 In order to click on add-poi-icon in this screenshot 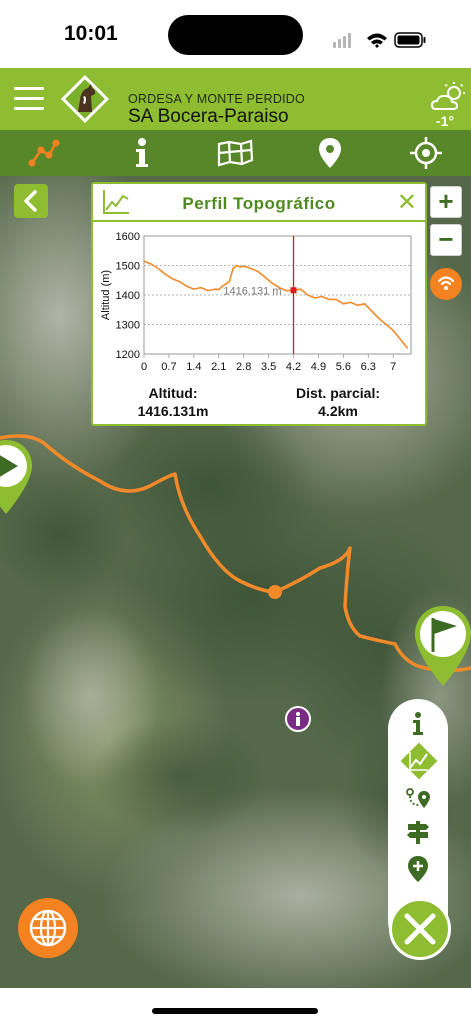, I will do `click(418, 869)`.